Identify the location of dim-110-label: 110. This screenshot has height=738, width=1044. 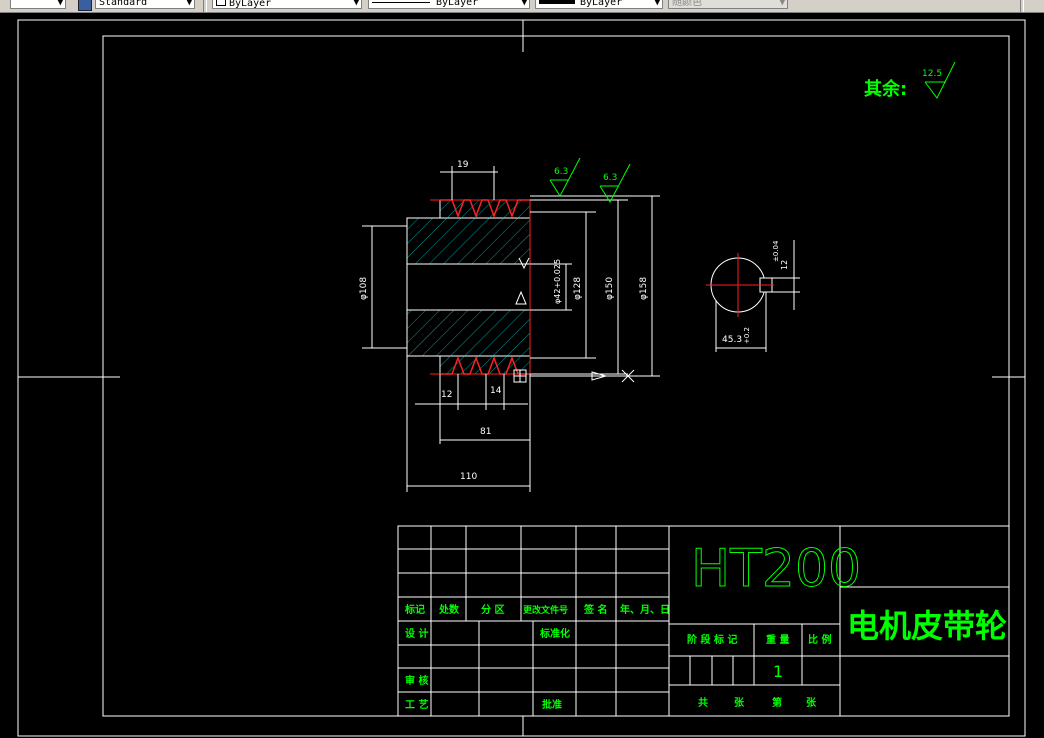
(468, 477).